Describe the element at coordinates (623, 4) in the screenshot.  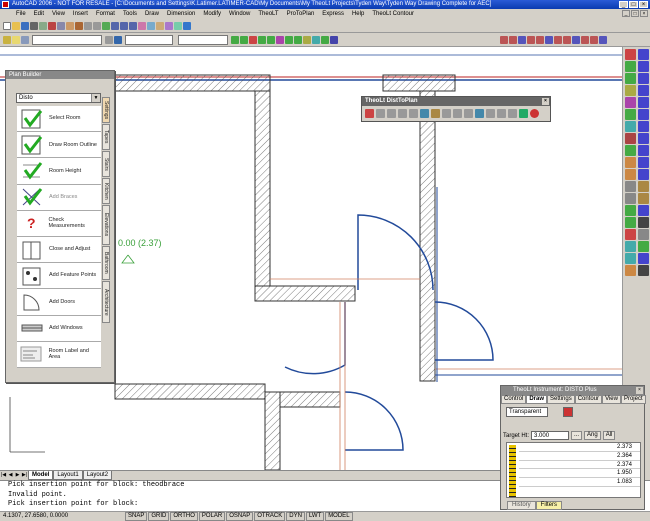
I see `minimize-icon: _` at that location.